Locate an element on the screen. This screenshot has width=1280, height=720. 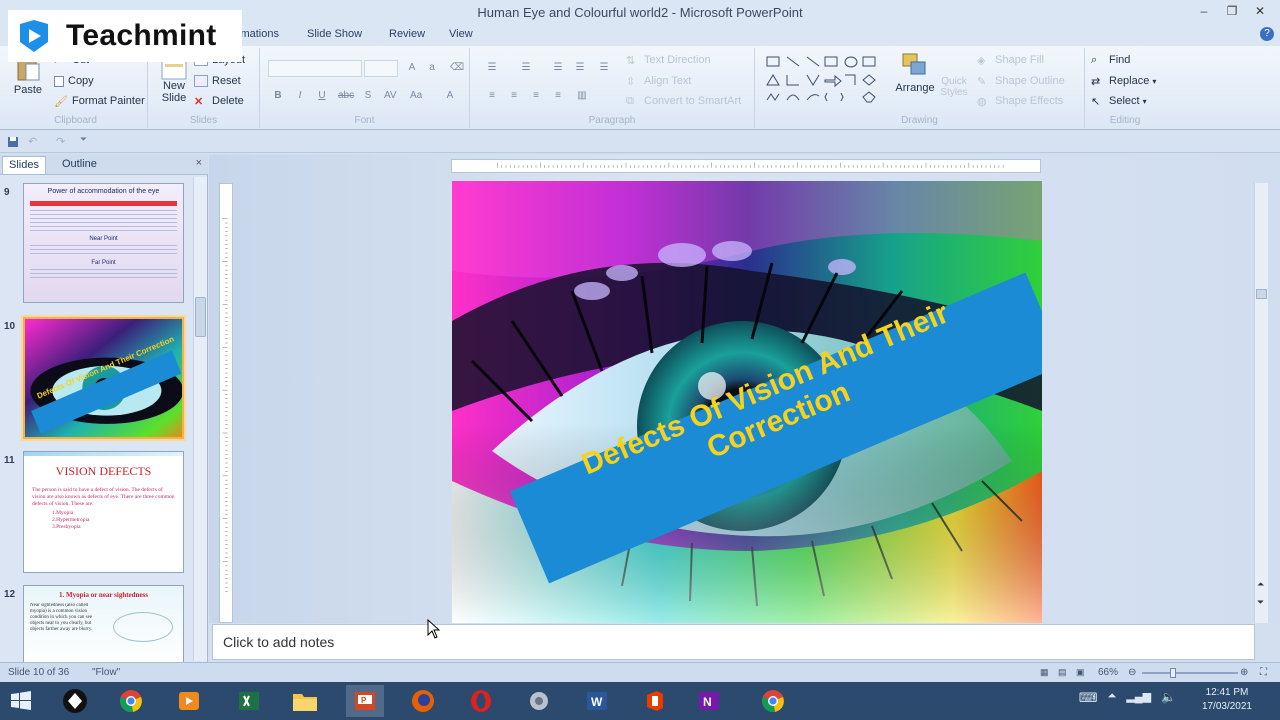
taskbar-settings-app is located at coordinates (539, 701).